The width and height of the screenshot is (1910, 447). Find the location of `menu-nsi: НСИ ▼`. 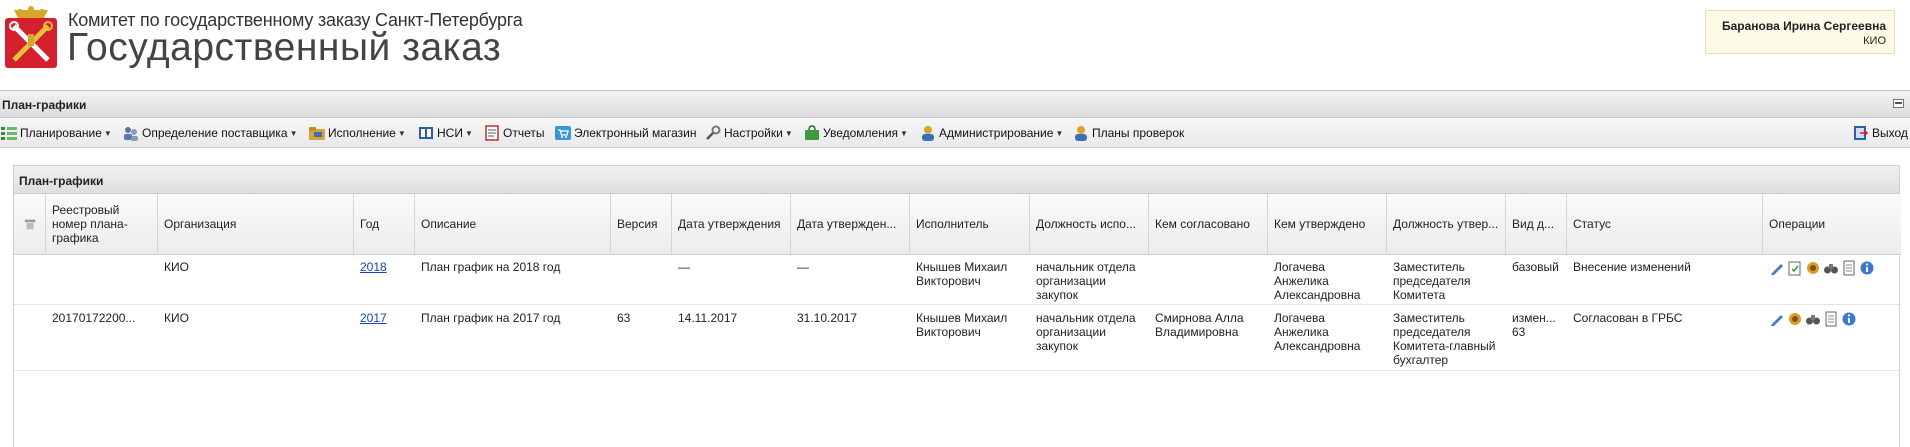

menu-nsi: НСИ ▼ is located at coordinates (445, 133).